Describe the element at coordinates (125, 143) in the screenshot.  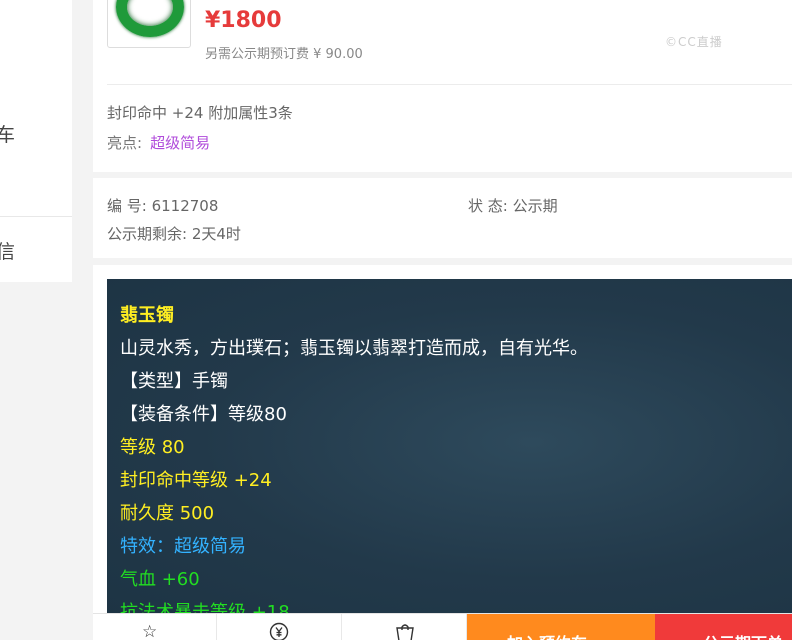
I see `highlight-label: 亮点:` at that location.